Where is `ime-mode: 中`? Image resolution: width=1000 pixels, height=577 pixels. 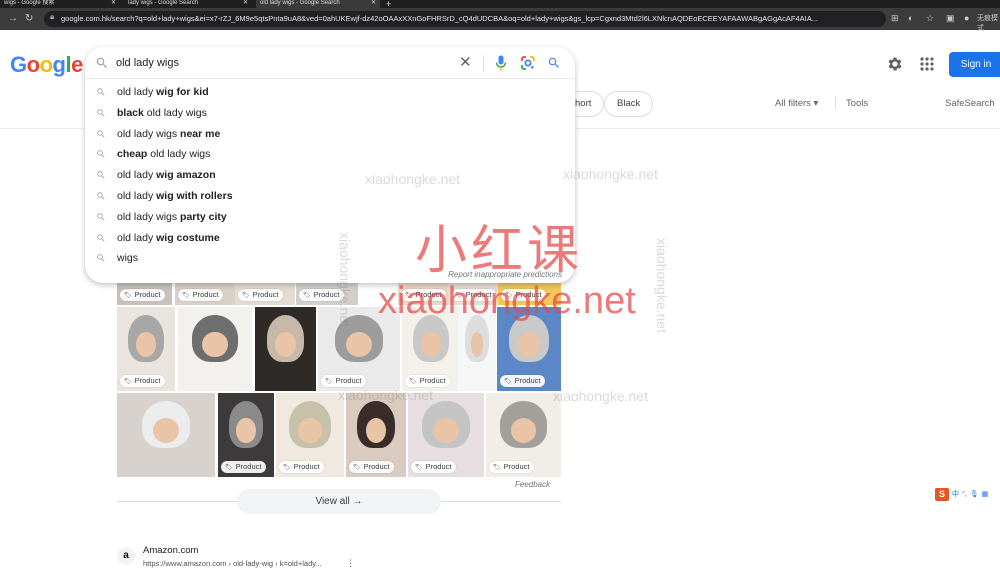
ime-mode: 中 is located at coordinates (955, 494).